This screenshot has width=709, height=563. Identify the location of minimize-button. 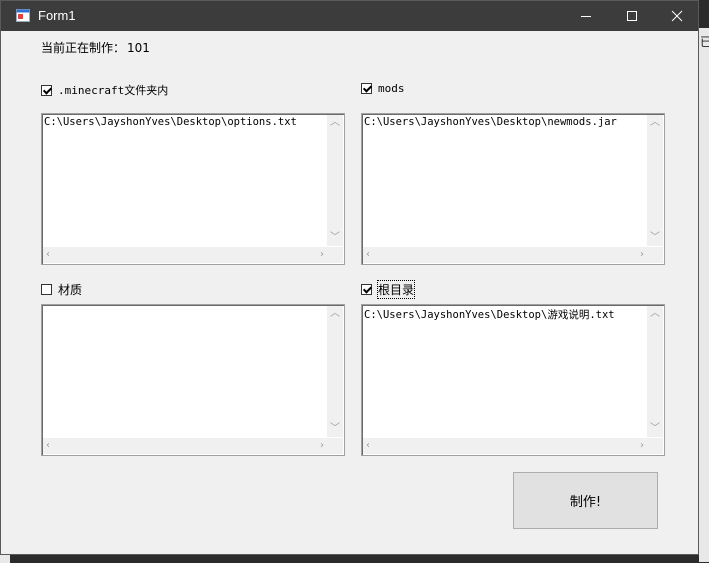
(586, 16).